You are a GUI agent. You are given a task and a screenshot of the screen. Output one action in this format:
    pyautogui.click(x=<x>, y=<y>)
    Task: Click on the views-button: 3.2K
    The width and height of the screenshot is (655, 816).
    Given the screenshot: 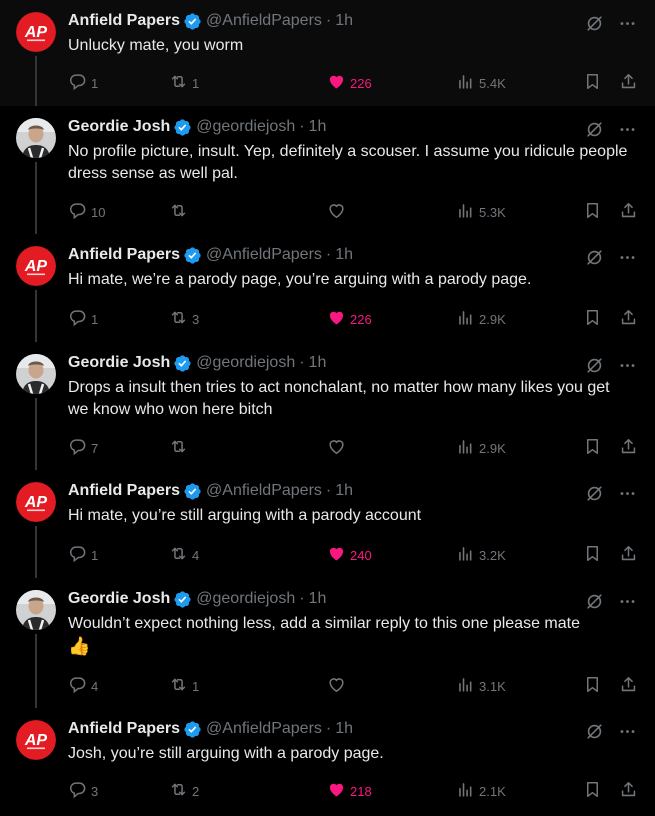 What is the action you would take?
    pyautogui.click(x=481, y=555)
    